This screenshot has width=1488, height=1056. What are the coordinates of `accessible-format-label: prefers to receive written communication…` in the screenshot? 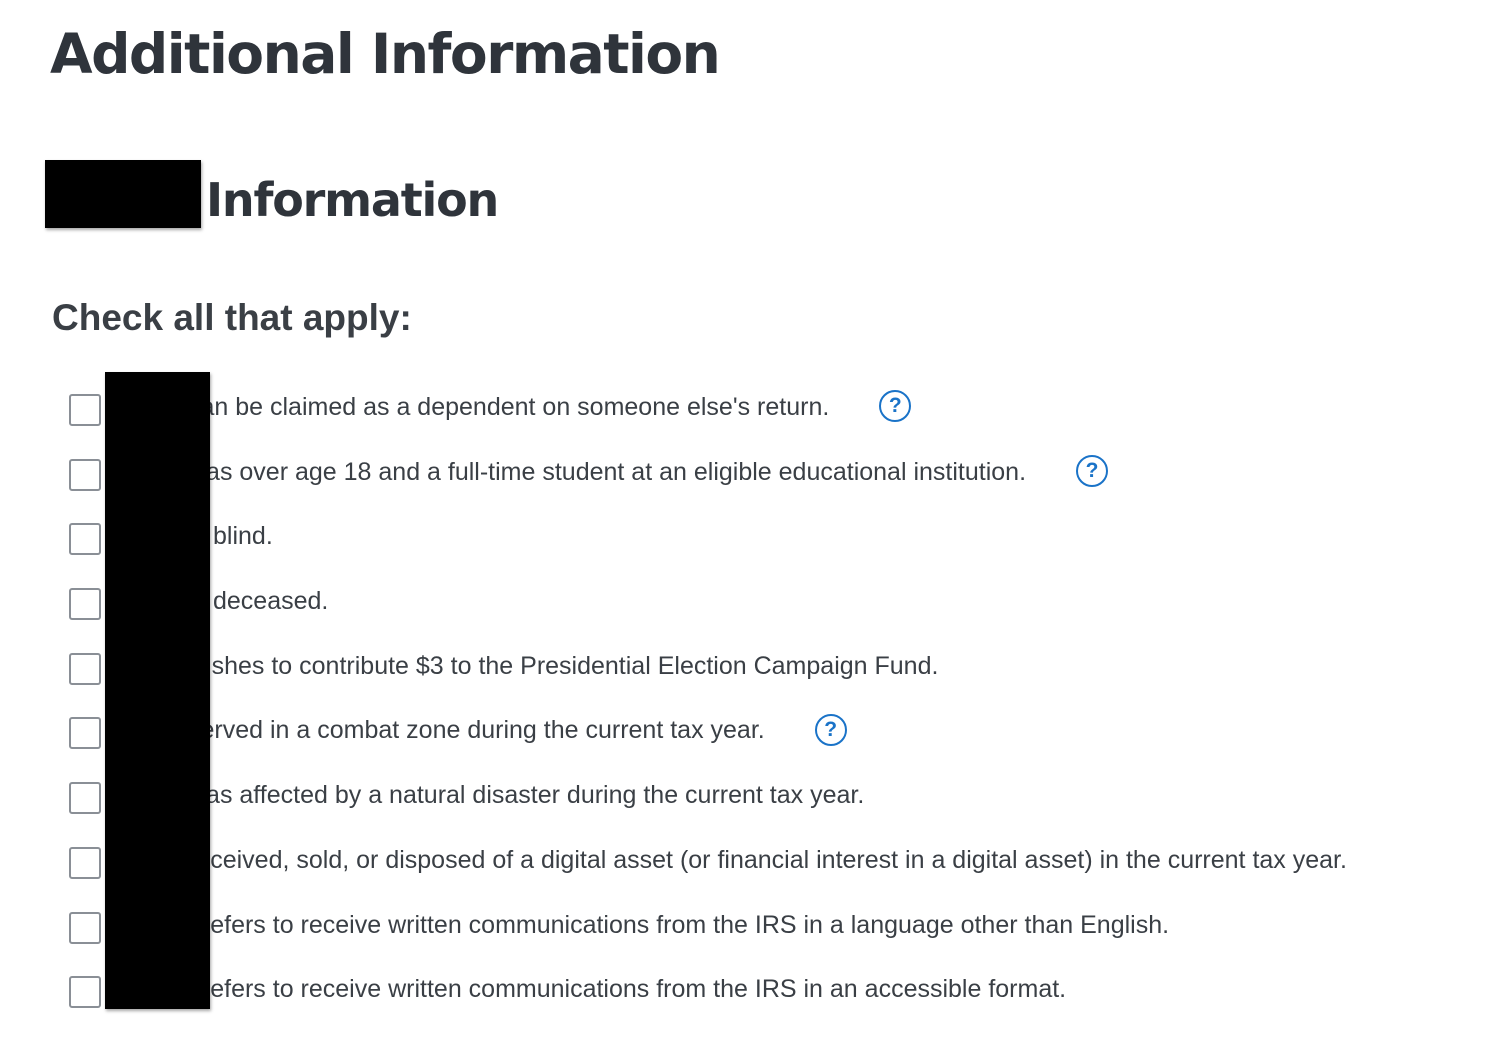 It's located at (627, 989).